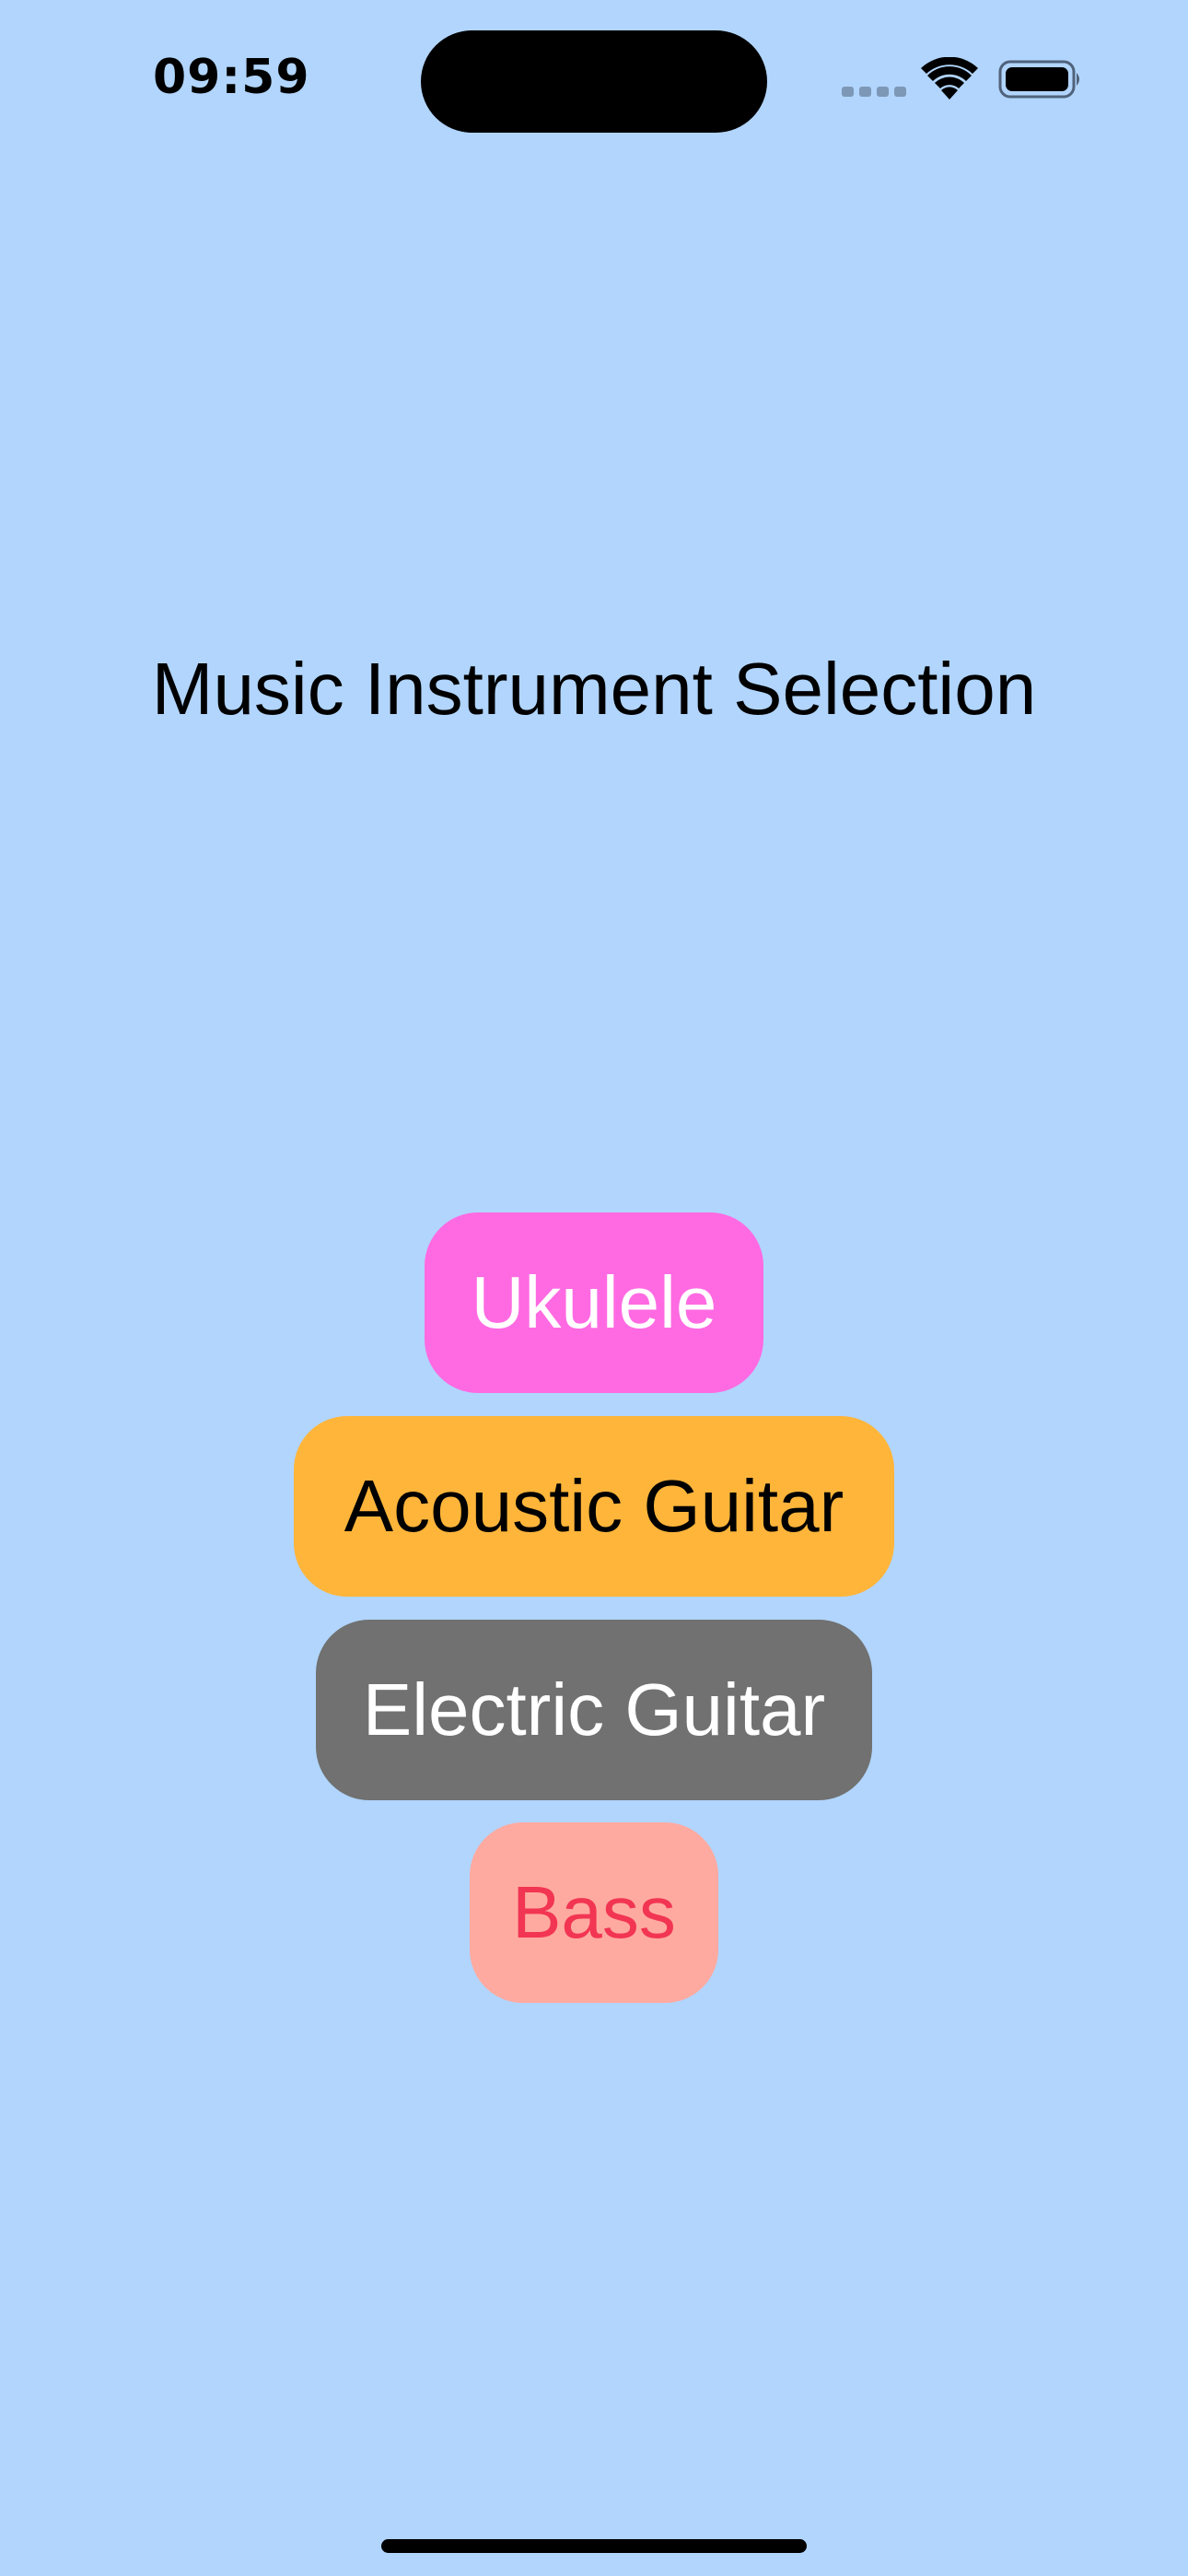 Image resolution: width=1188 pixels, height=2576 pixels. Describe the element at coordinates (231, 77) in the screenshot. I see `status-time: 09:59` at that location.